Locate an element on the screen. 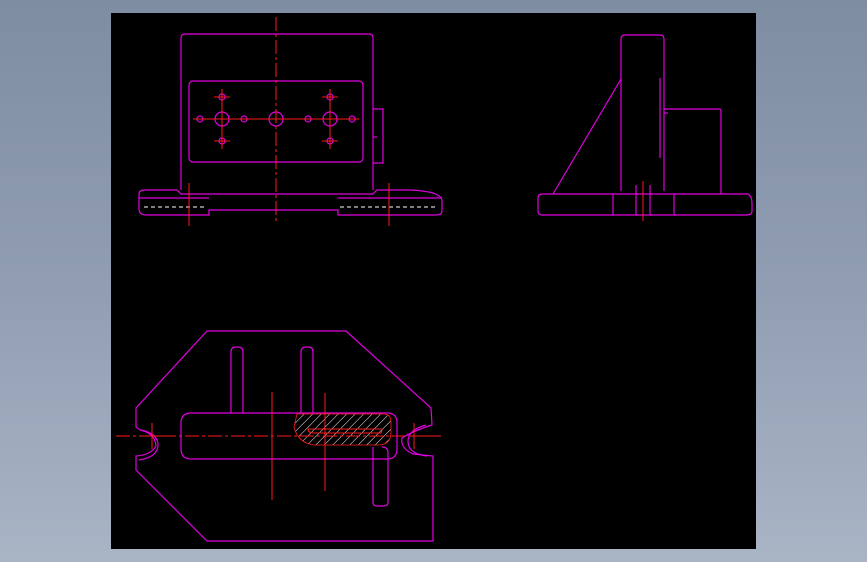 The image size is (867, 562). top-l-arm is located at coordinates (380, 476).